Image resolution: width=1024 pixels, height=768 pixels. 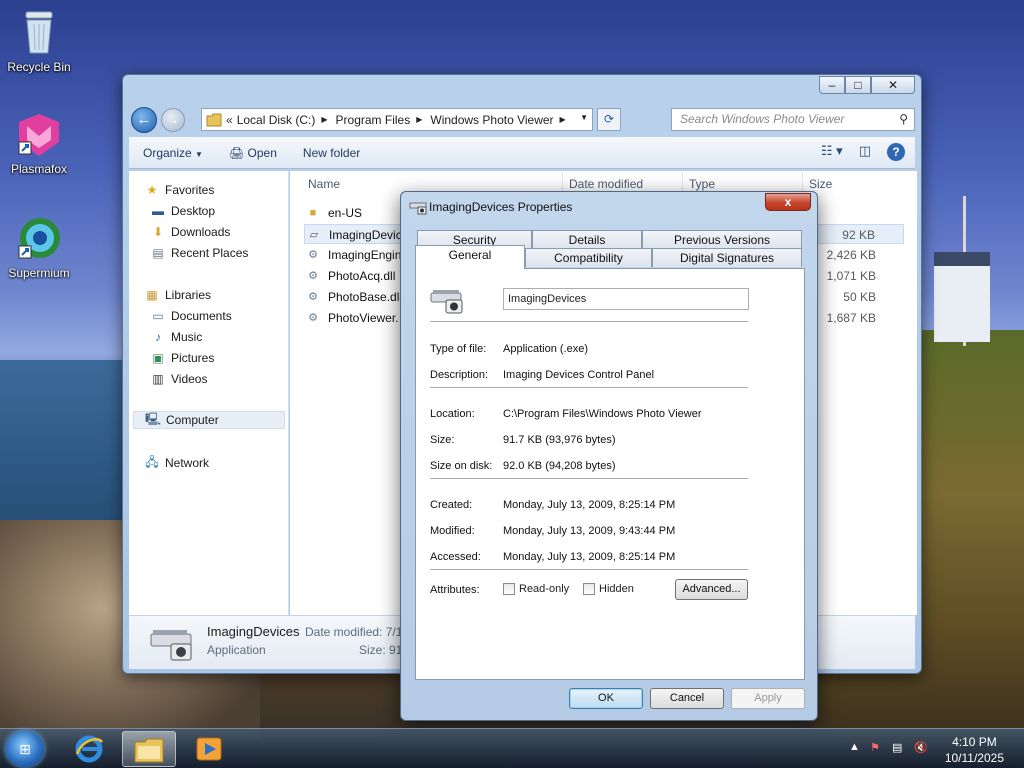 I want to click on tab-general: General, so click(x=470, y=257).